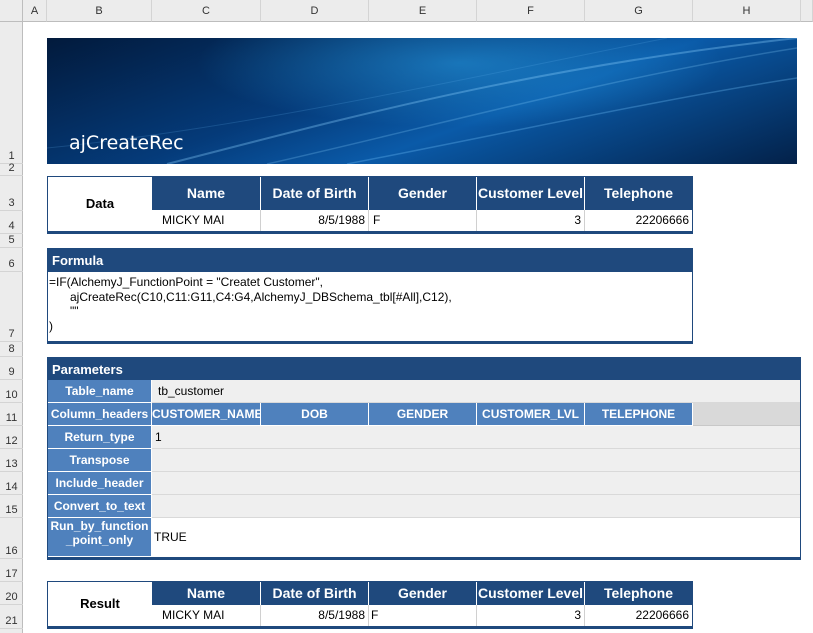  I want to click on param-value-run-by-function-point-only: TRUE, so click(476, 537).